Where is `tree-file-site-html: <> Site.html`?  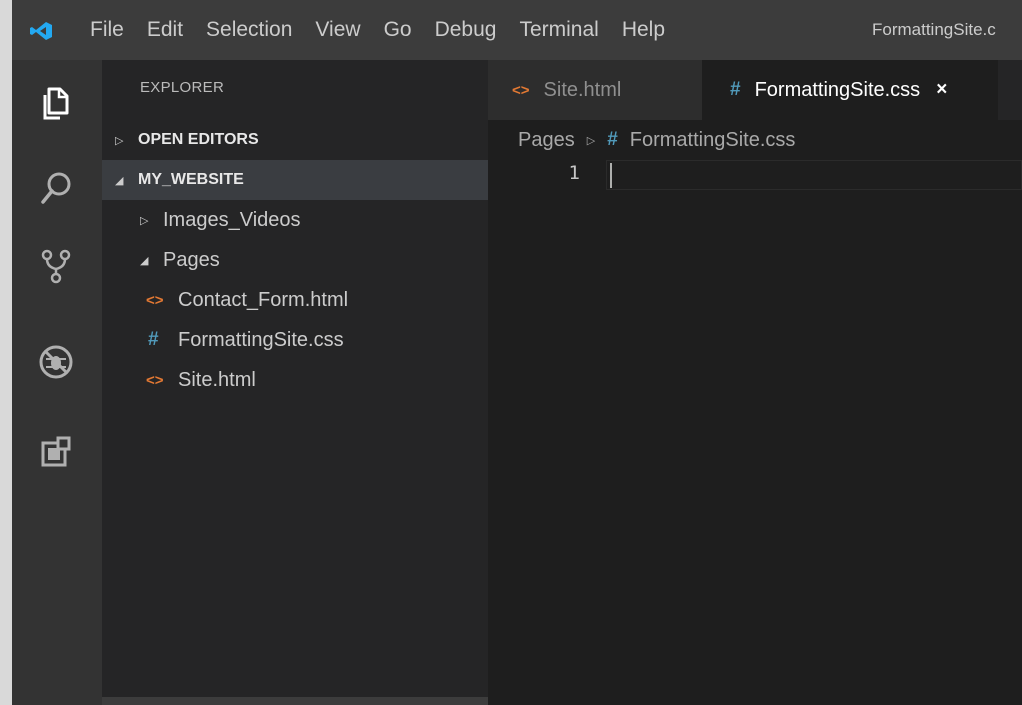
tree-file-site-html: <> Site.html is located at coordinates (295, 380).